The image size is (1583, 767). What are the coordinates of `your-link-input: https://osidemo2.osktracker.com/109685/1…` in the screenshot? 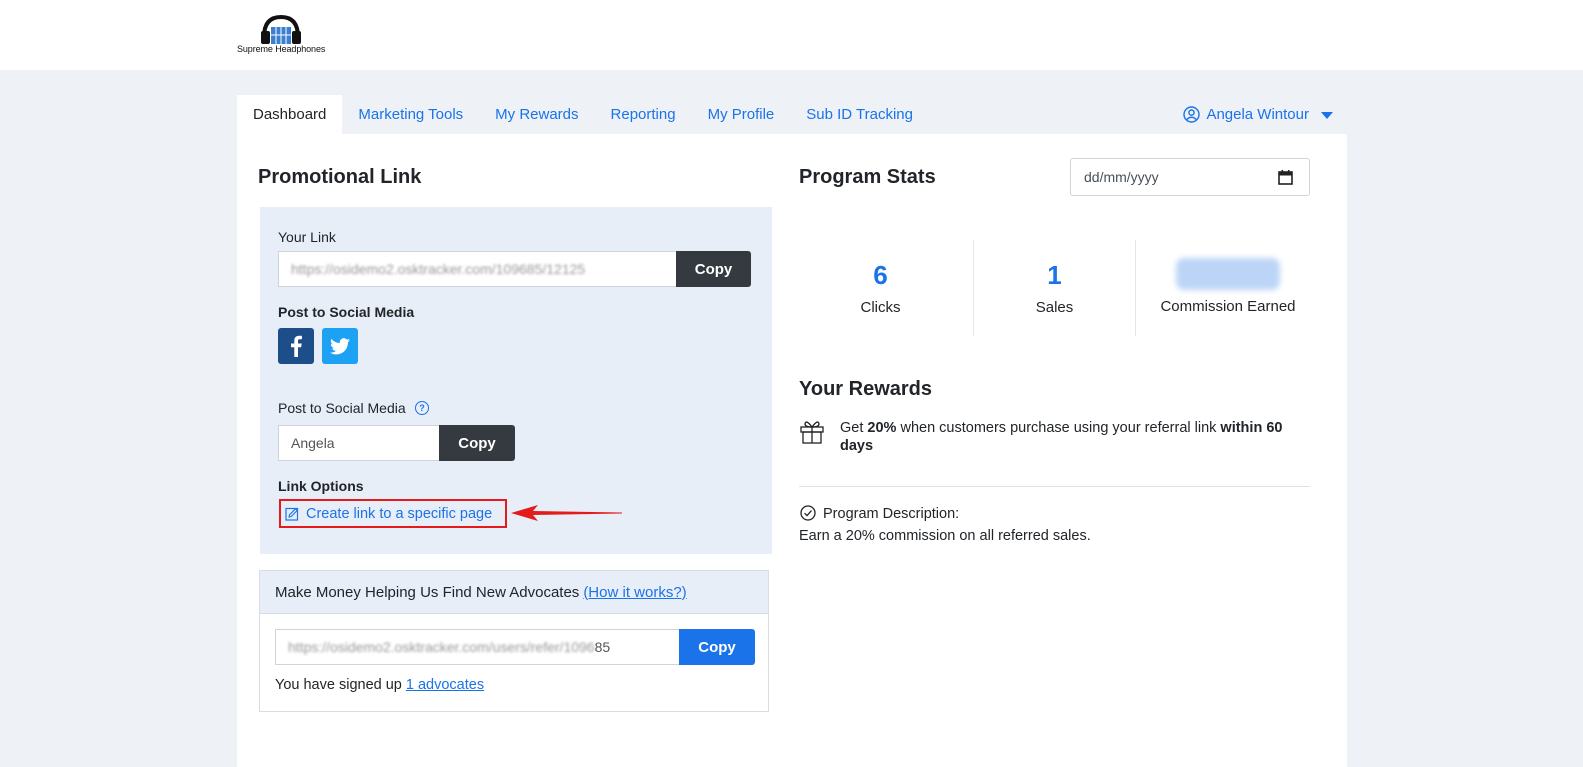 It's located at (477, 269).